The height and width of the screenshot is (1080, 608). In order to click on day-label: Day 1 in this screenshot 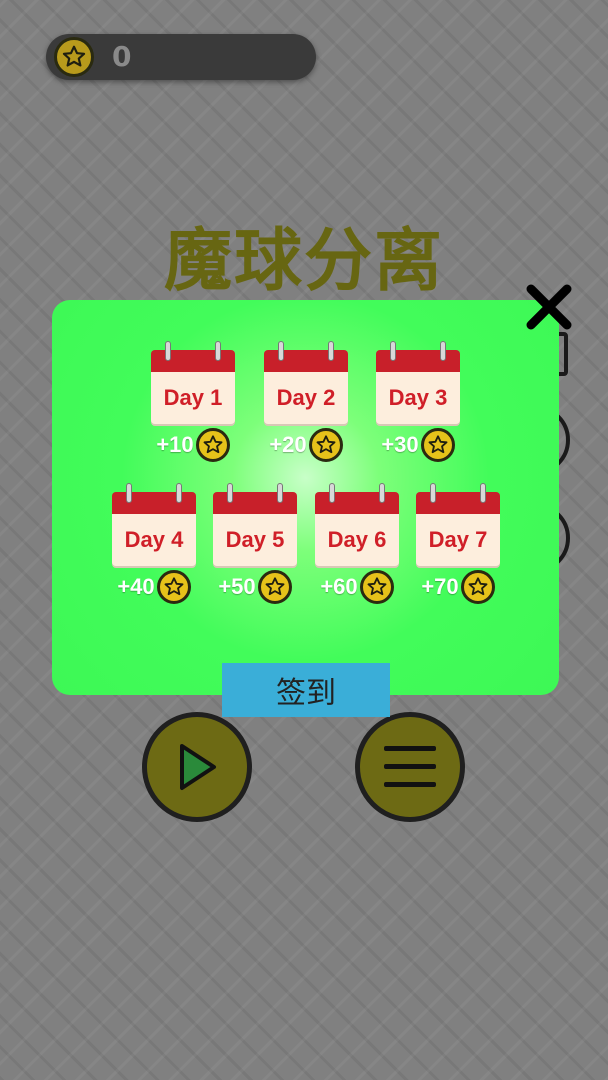, I will do `click(193, 398)`.